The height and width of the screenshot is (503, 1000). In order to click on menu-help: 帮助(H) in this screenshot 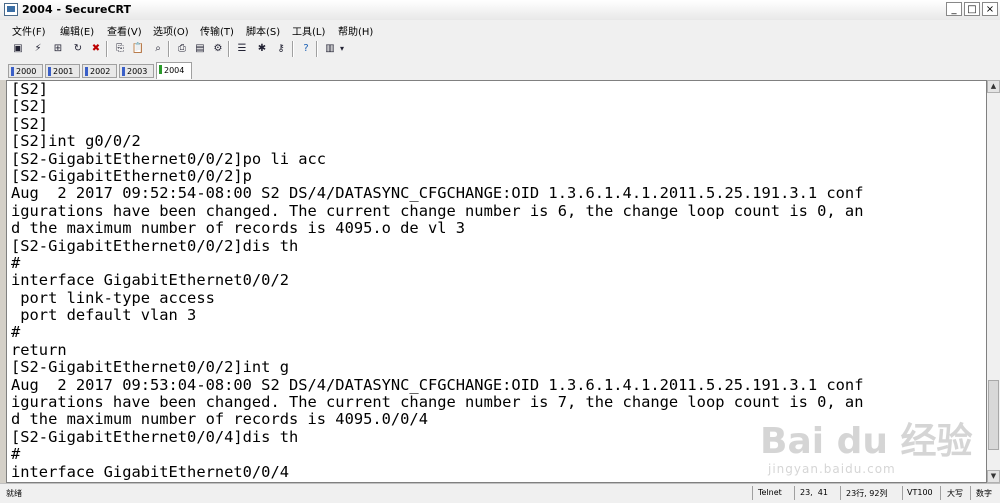, I will do `click(355, 30)`.